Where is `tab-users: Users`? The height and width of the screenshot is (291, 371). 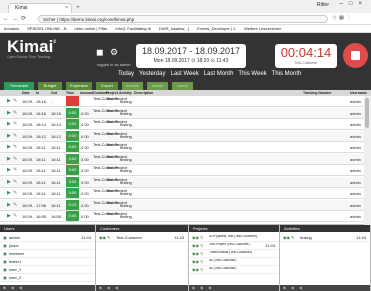 tab-users: Users is located at coordinates (182, 86).